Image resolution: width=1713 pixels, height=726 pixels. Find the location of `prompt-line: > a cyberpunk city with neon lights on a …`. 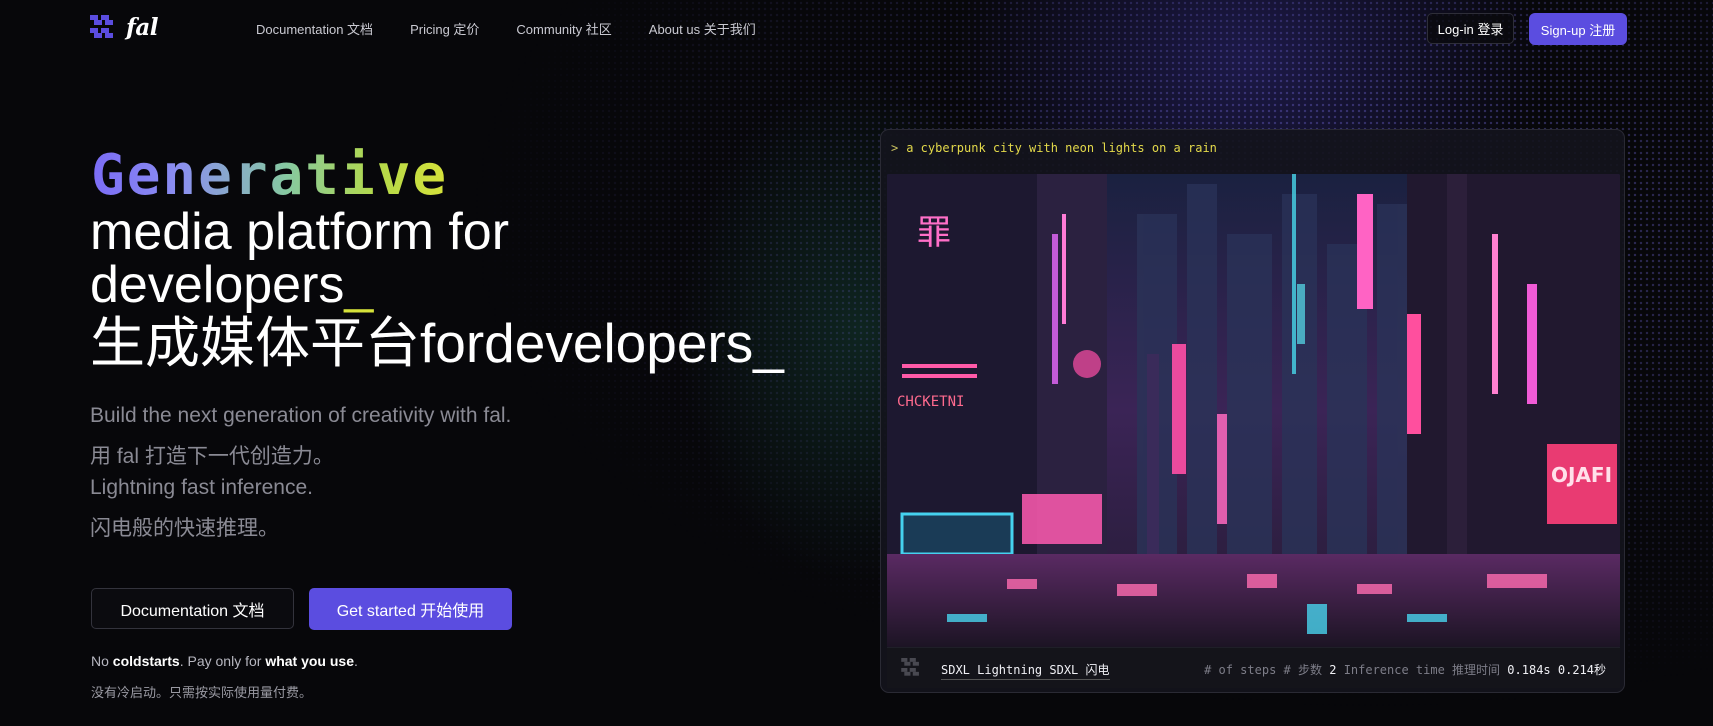

prompt-line: > a cyberpunk city with neon lights on a … is located at coordinates (1054, 148).